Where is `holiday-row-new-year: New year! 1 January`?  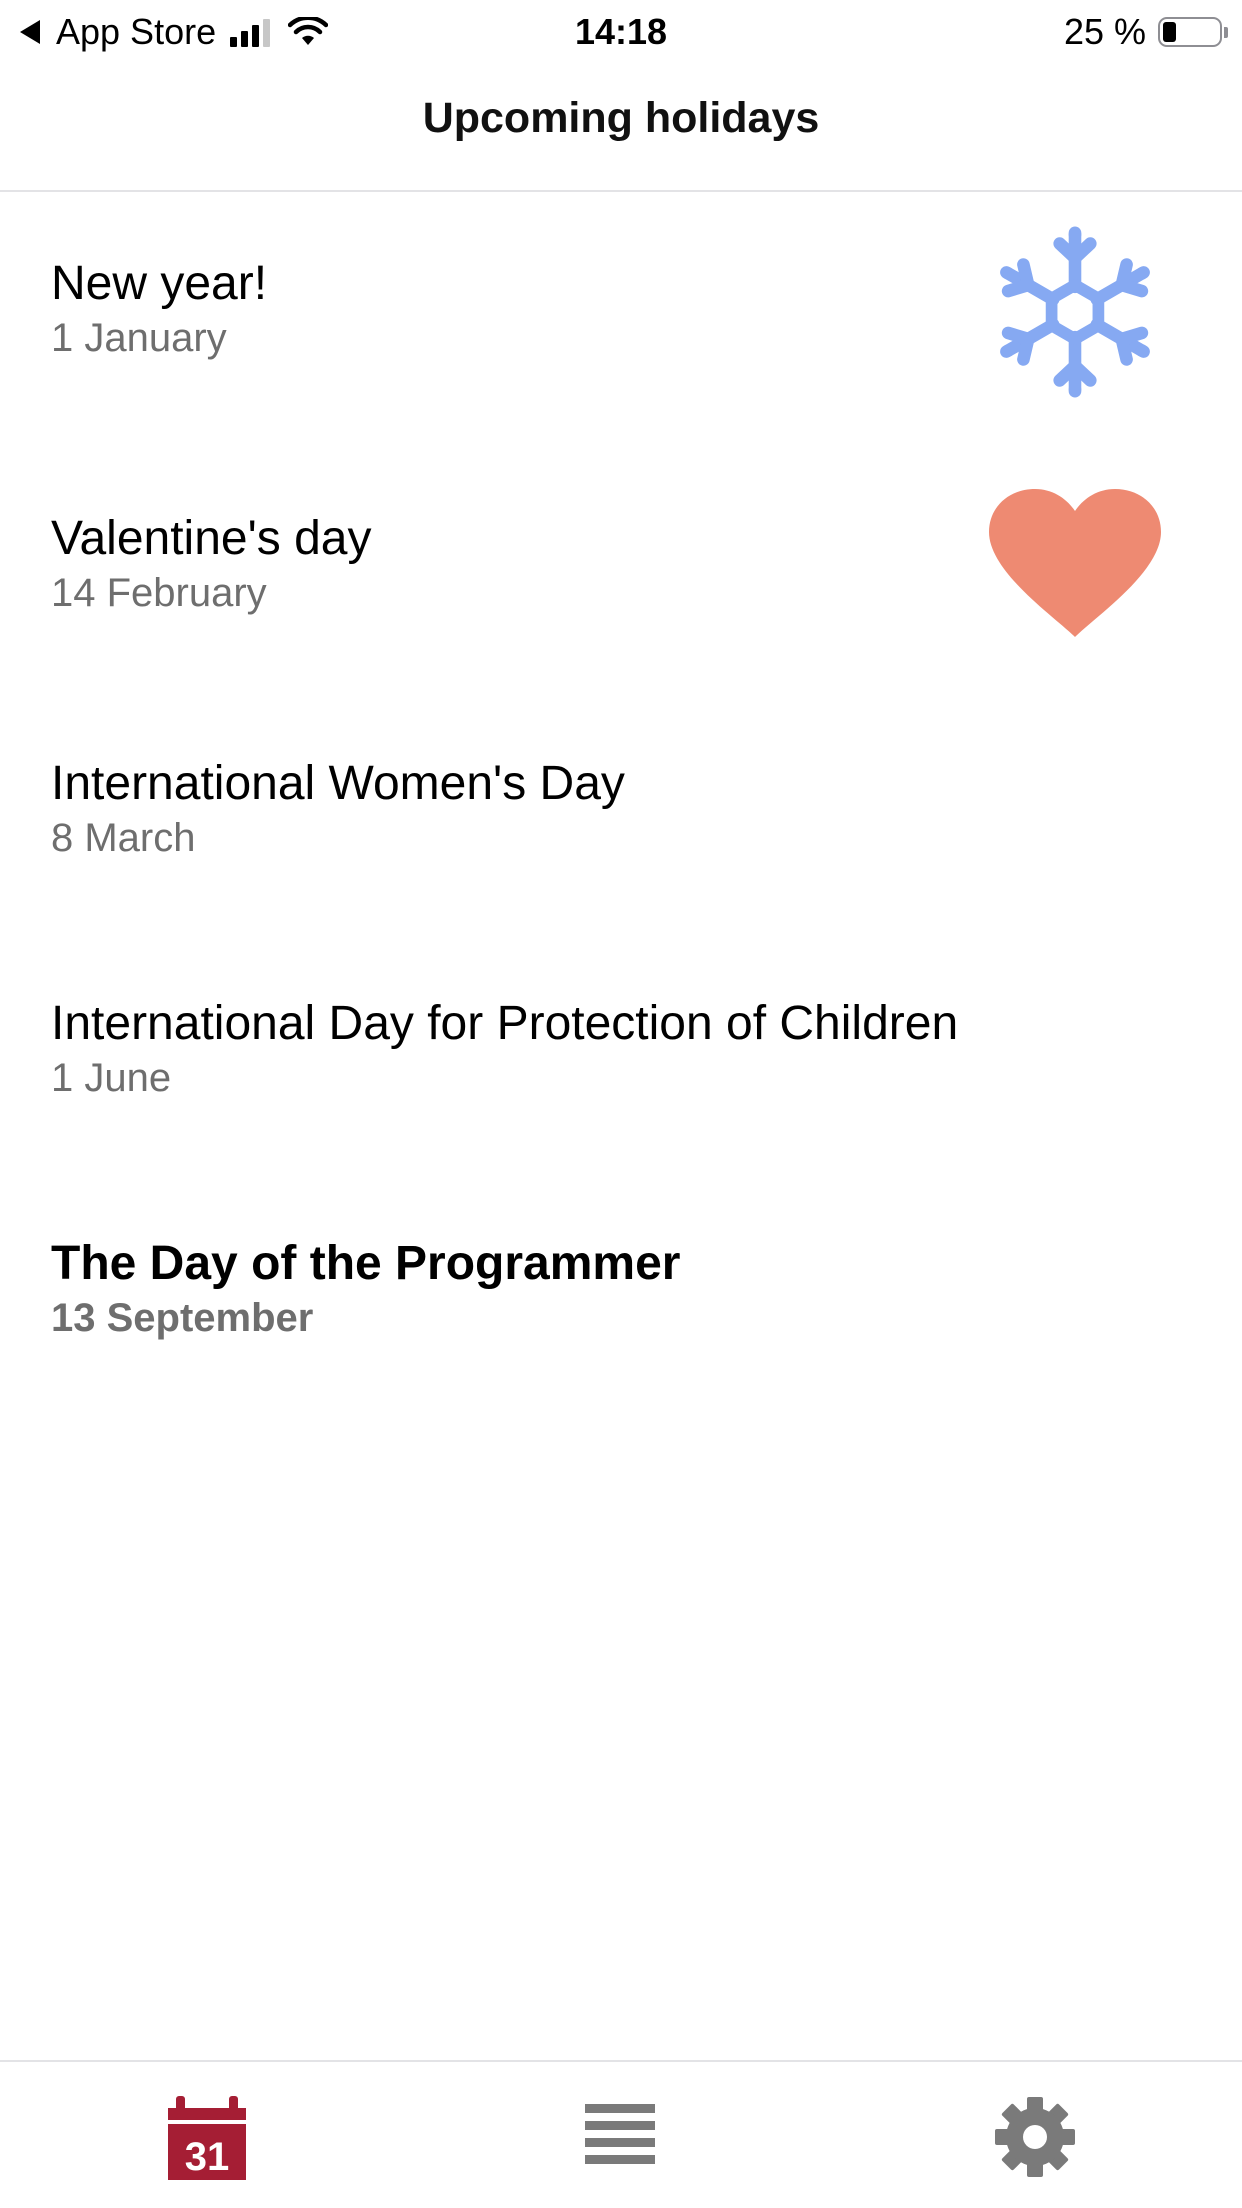
holiday-row-new-year: New year! 1 January is located at coordinates (621, 312).